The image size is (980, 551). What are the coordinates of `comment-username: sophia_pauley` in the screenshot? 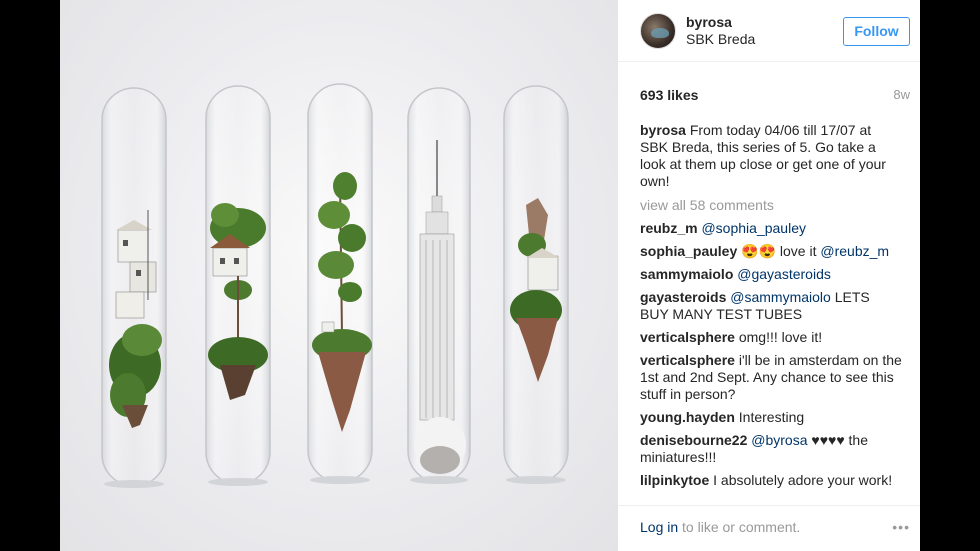 It's located at (688, 251).